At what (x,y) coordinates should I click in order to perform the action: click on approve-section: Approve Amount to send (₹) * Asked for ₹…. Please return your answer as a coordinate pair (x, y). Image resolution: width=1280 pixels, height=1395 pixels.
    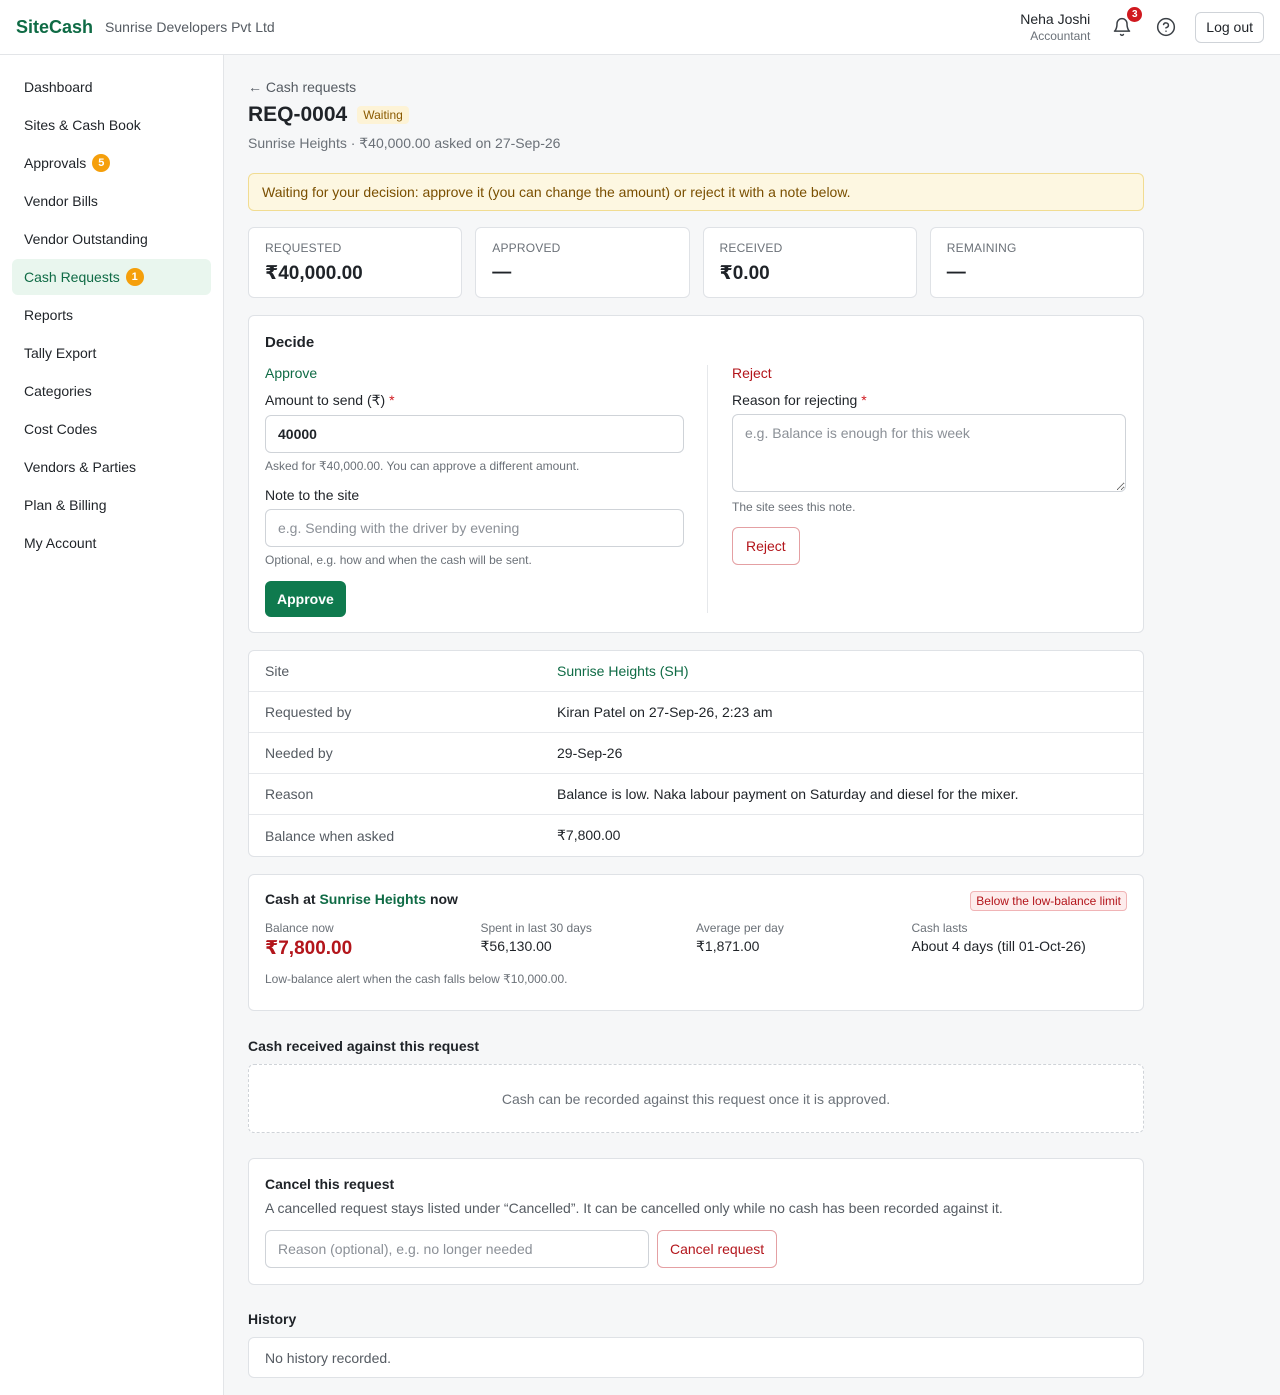
    Looking at the image, I should click on (486, 491).